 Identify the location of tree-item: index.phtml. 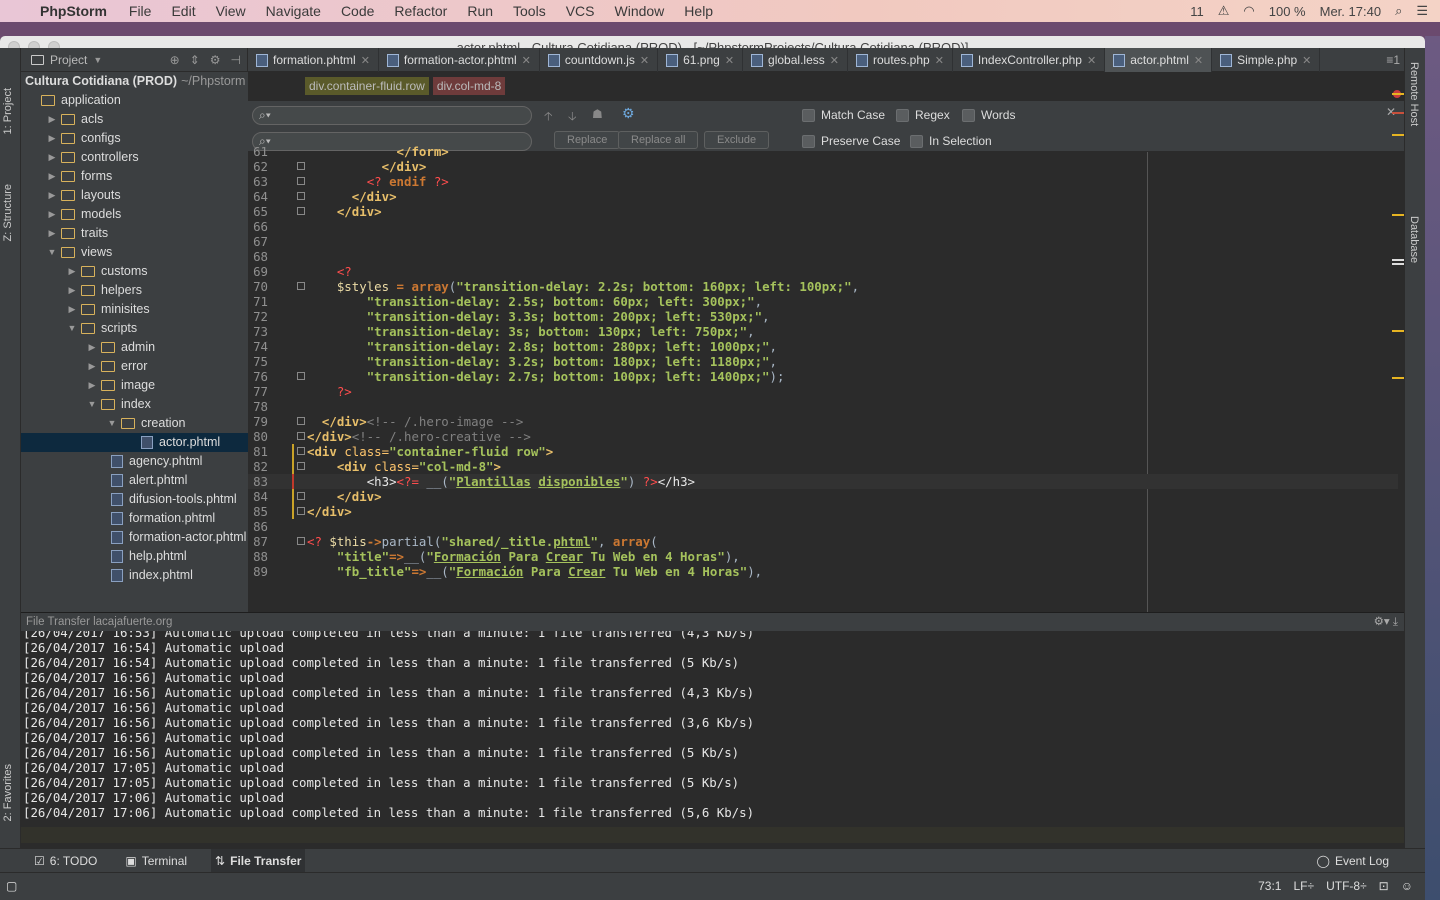
(134, 575).